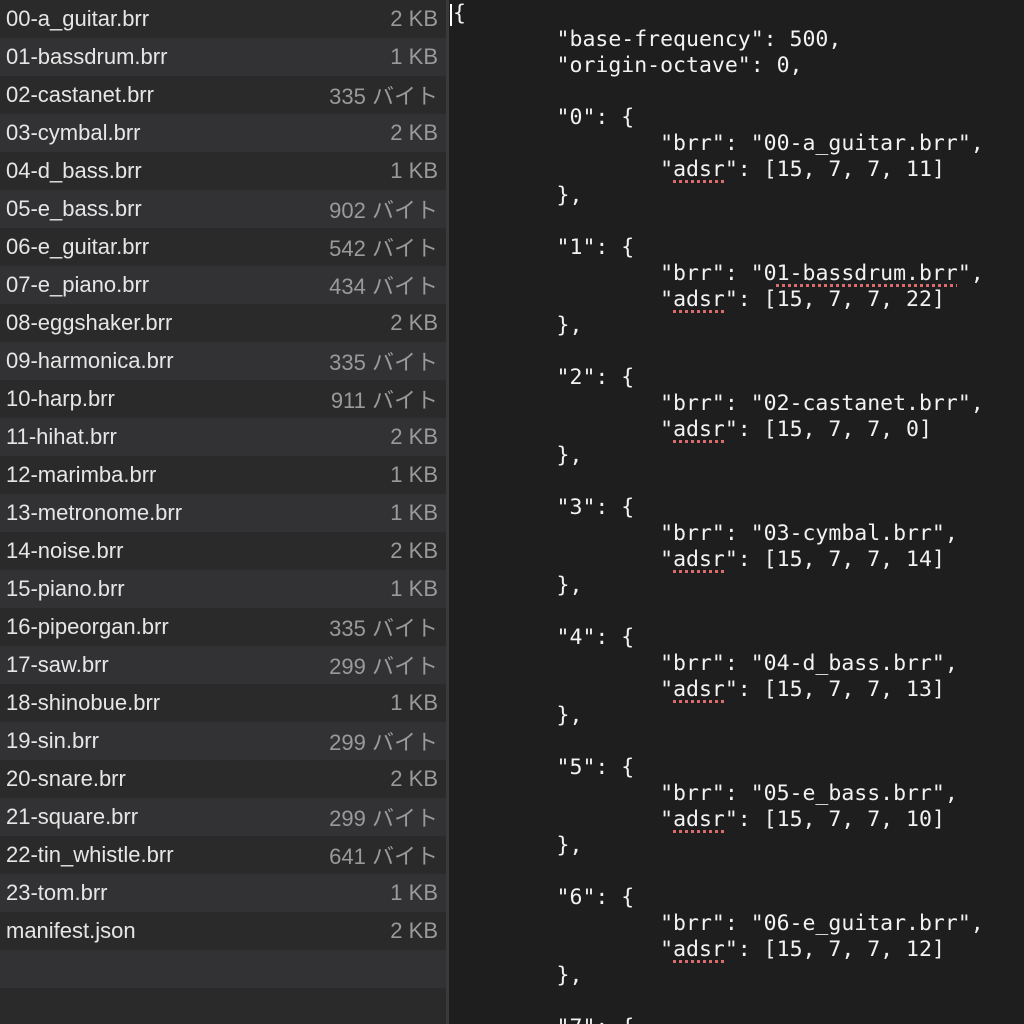 This screenshot has height=1024, width=1024. I want to click on file-row: 19-sin.brr 299 バイト, so click(223, 741).